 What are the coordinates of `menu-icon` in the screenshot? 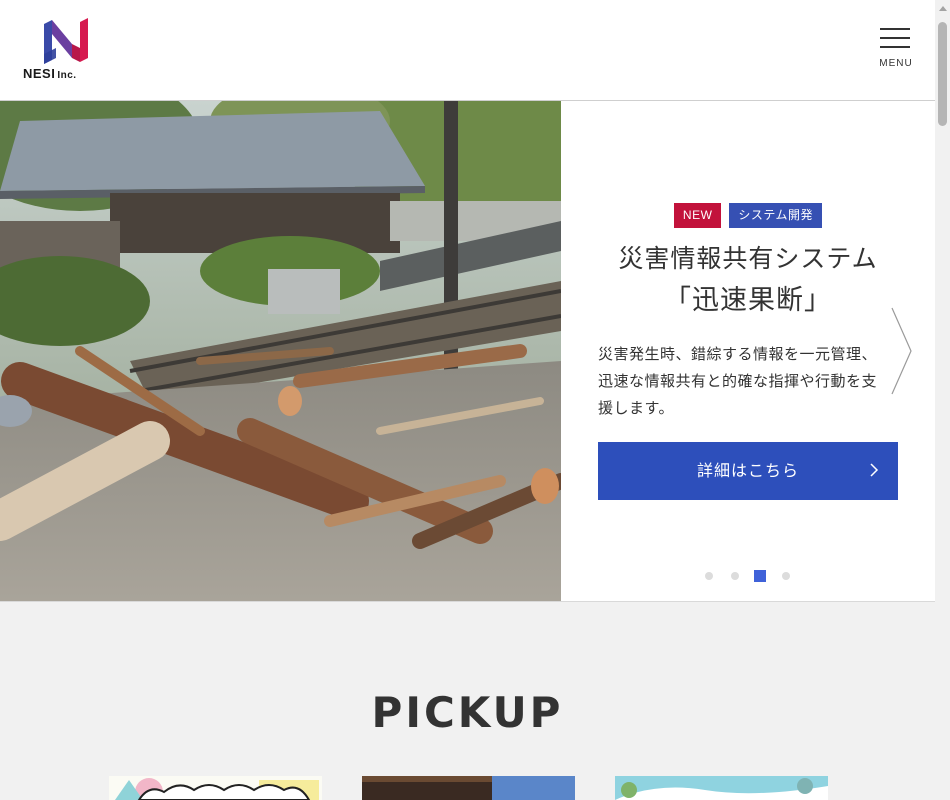 It's located at (895, 29).